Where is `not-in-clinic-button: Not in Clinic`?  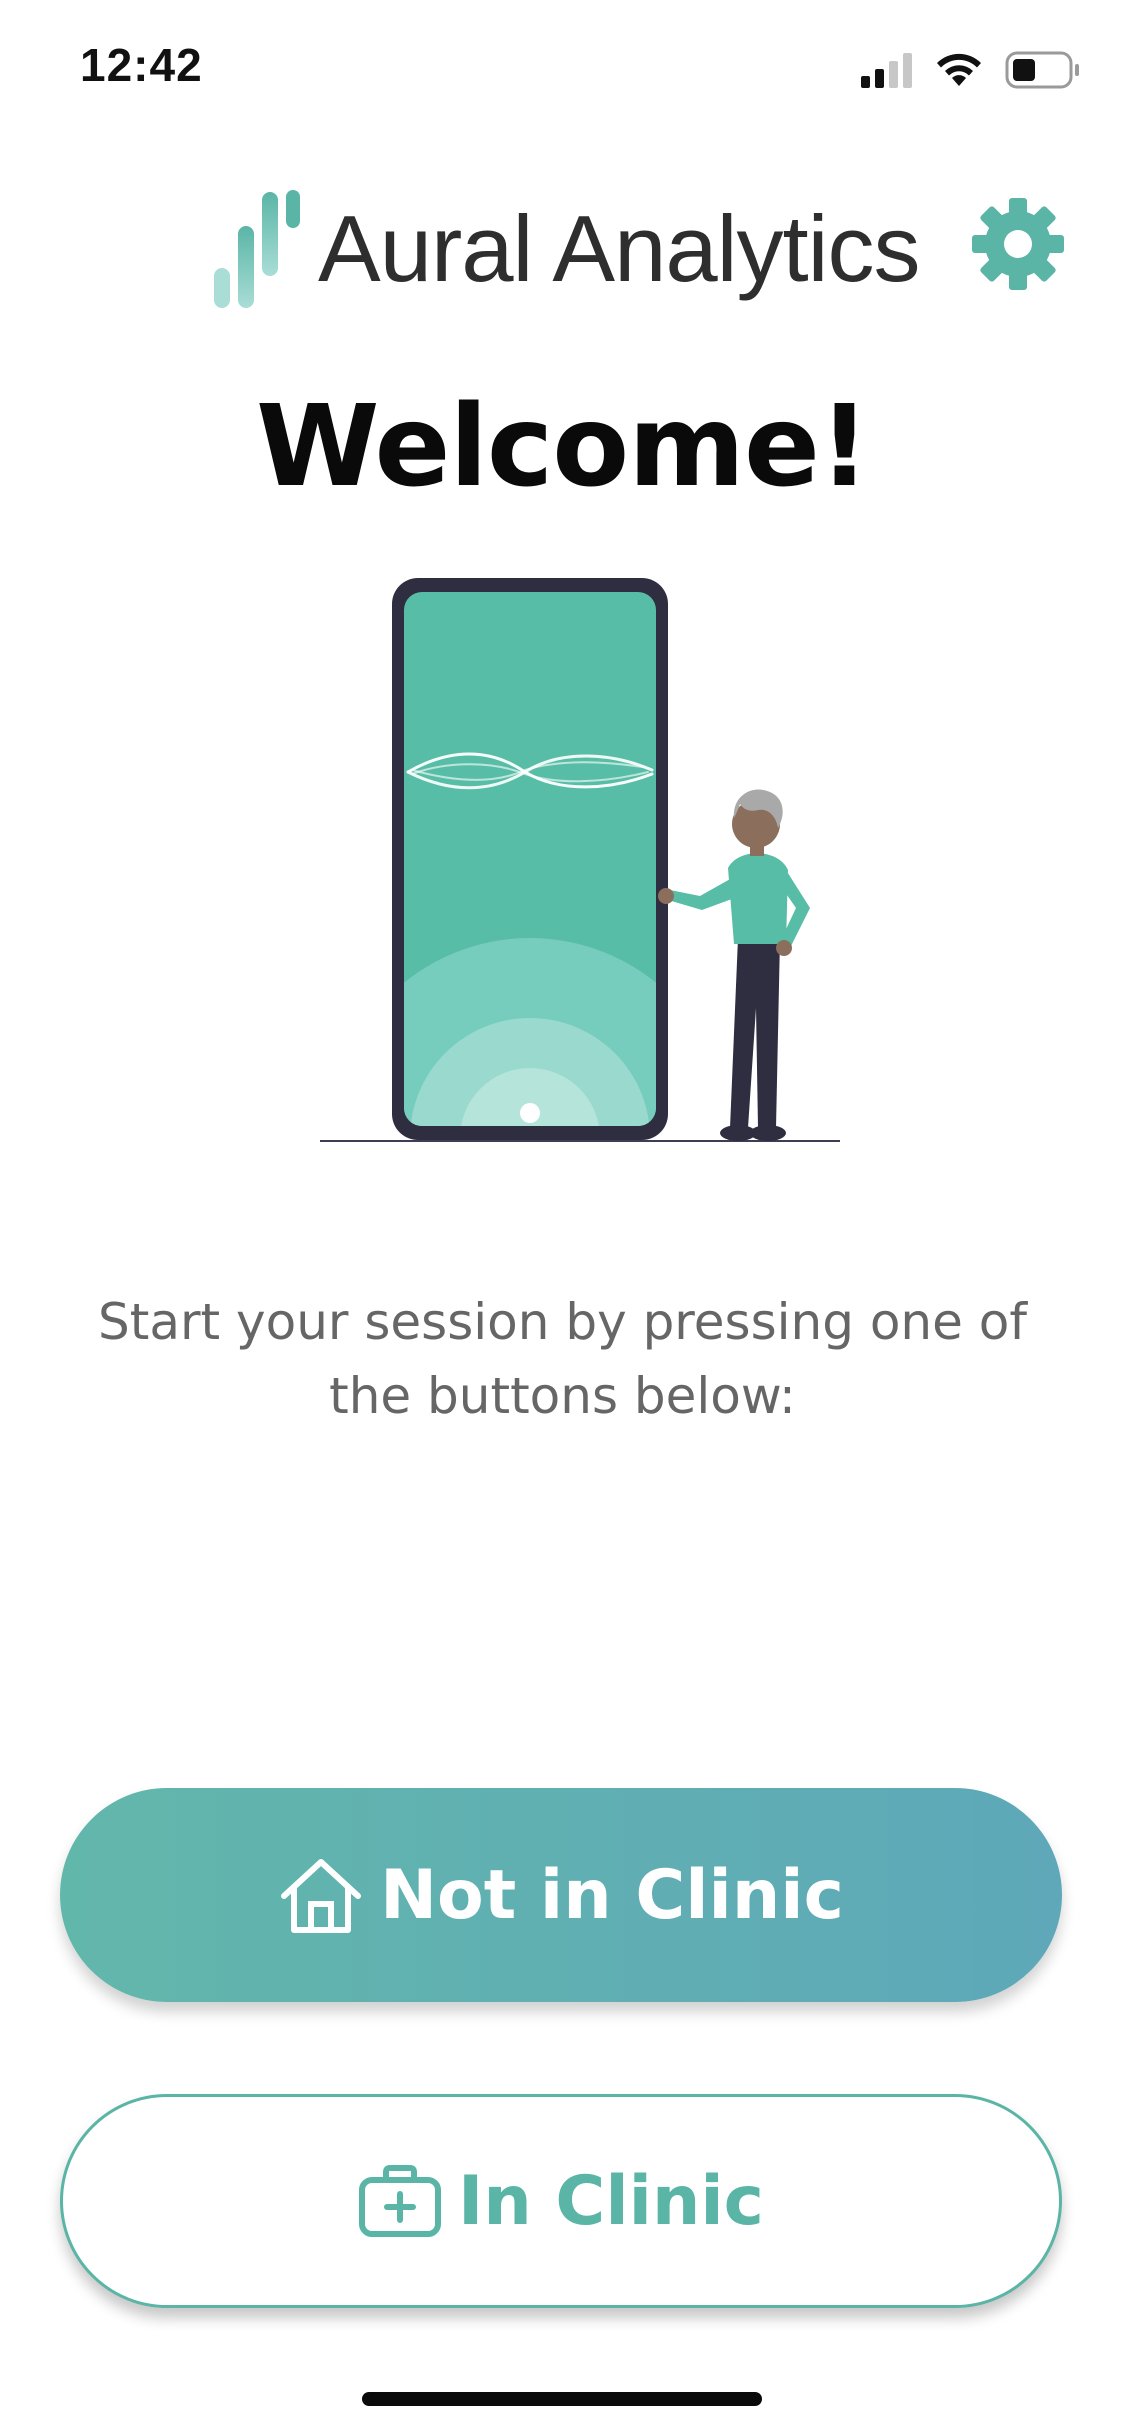
not-in-clinic-button: Not in Clinic is located at coordinates (561, 1895).